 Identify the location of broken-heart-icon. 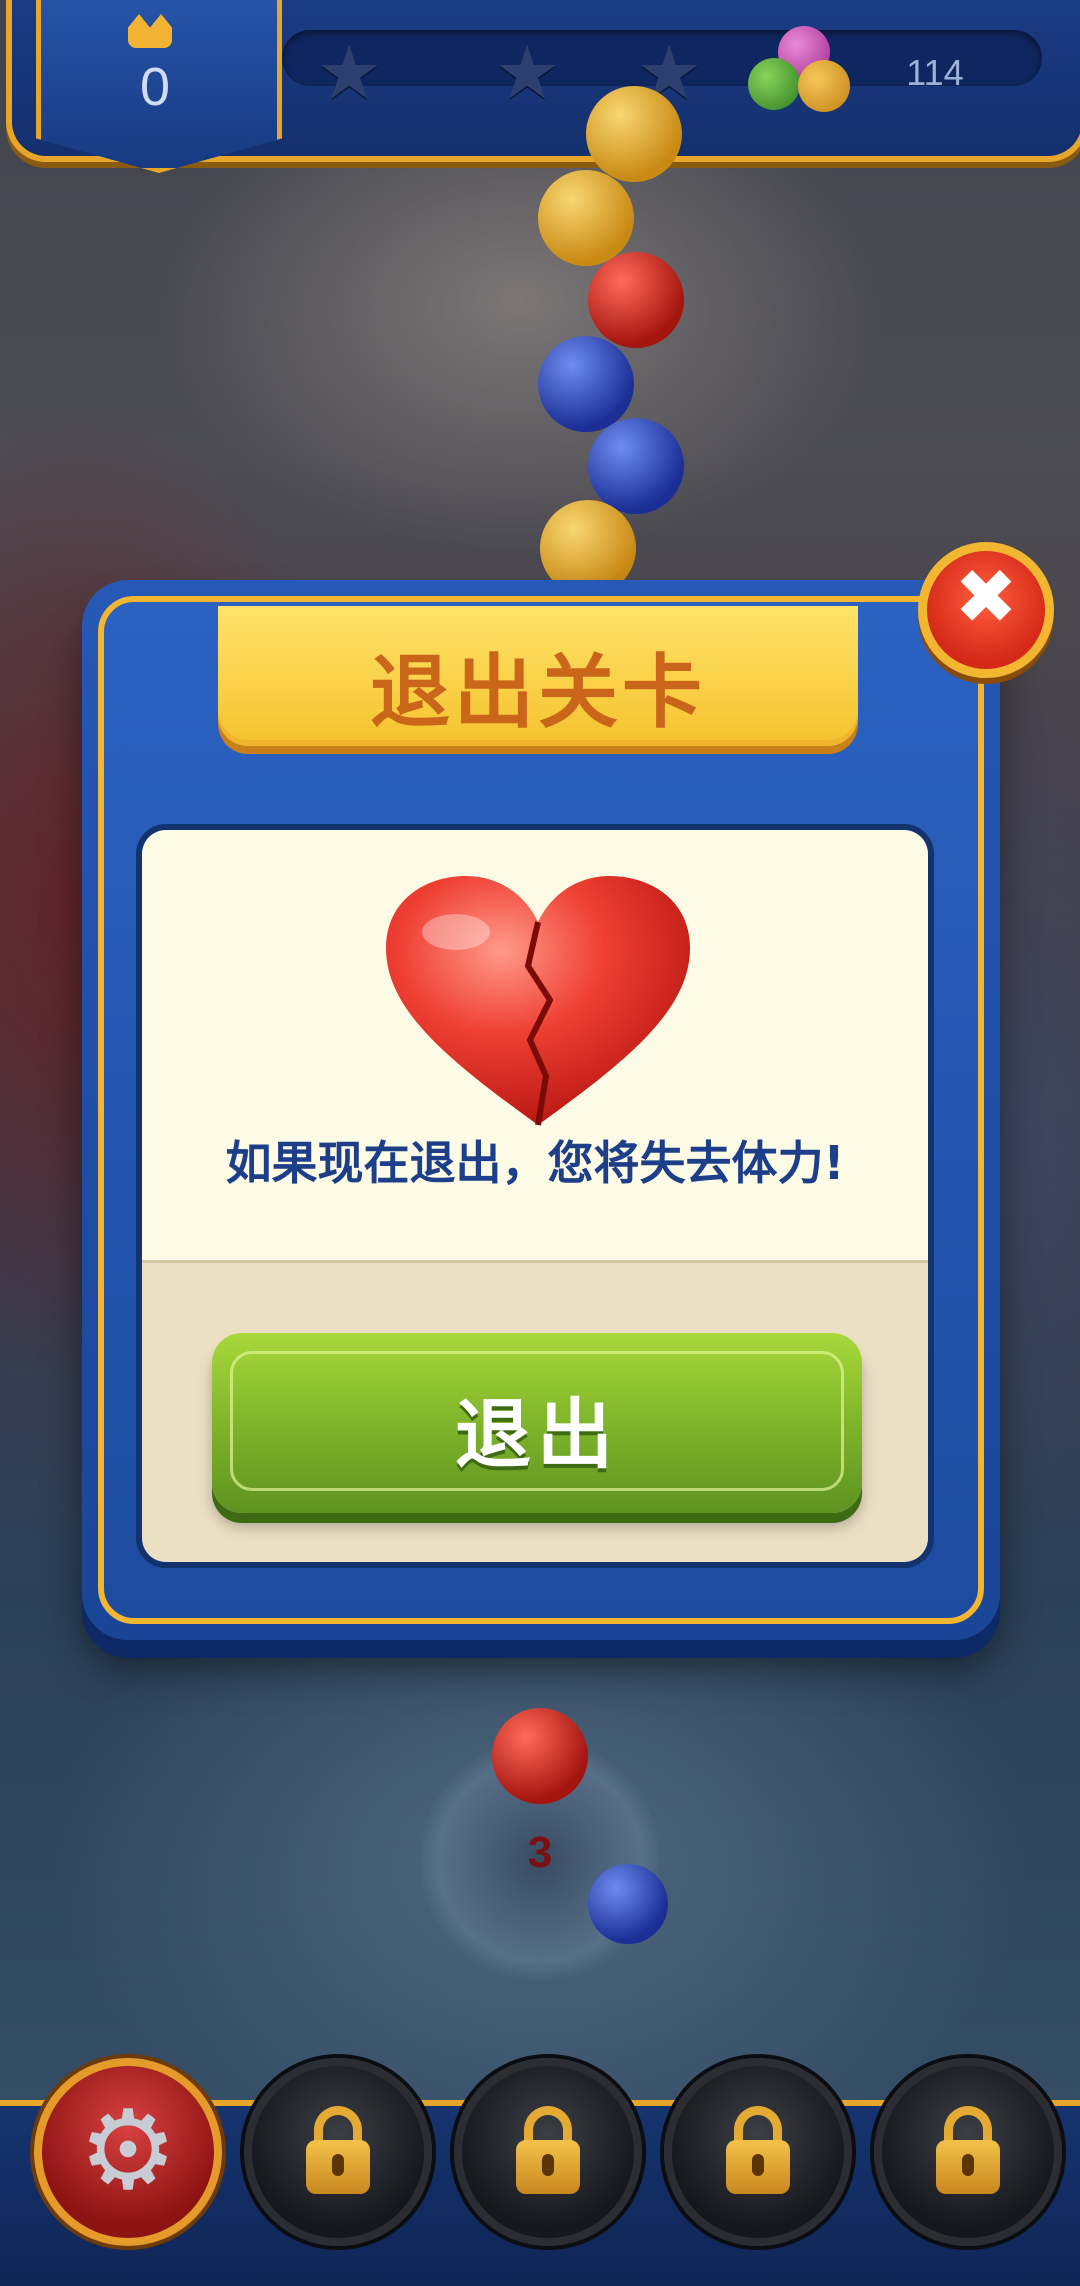
(538, 1001).